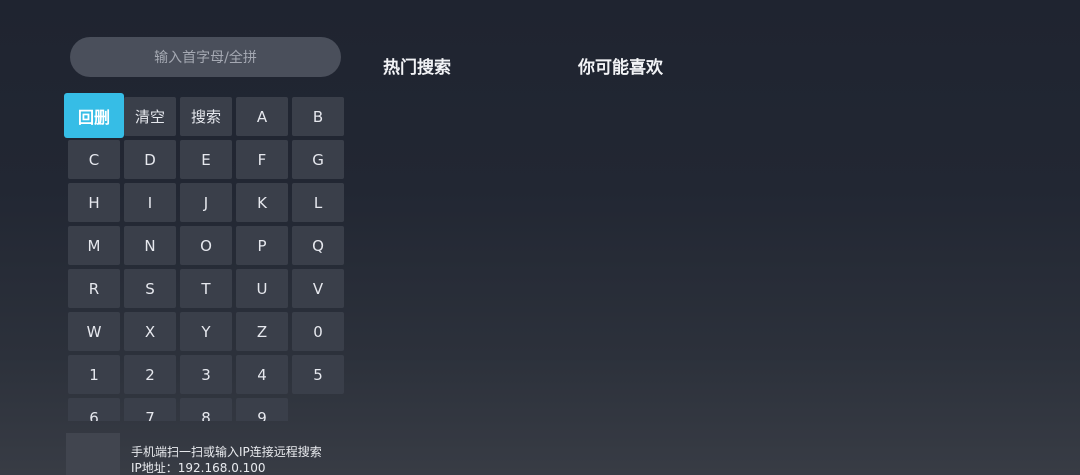  I want to click on key-36: 6, so click(94, 409).